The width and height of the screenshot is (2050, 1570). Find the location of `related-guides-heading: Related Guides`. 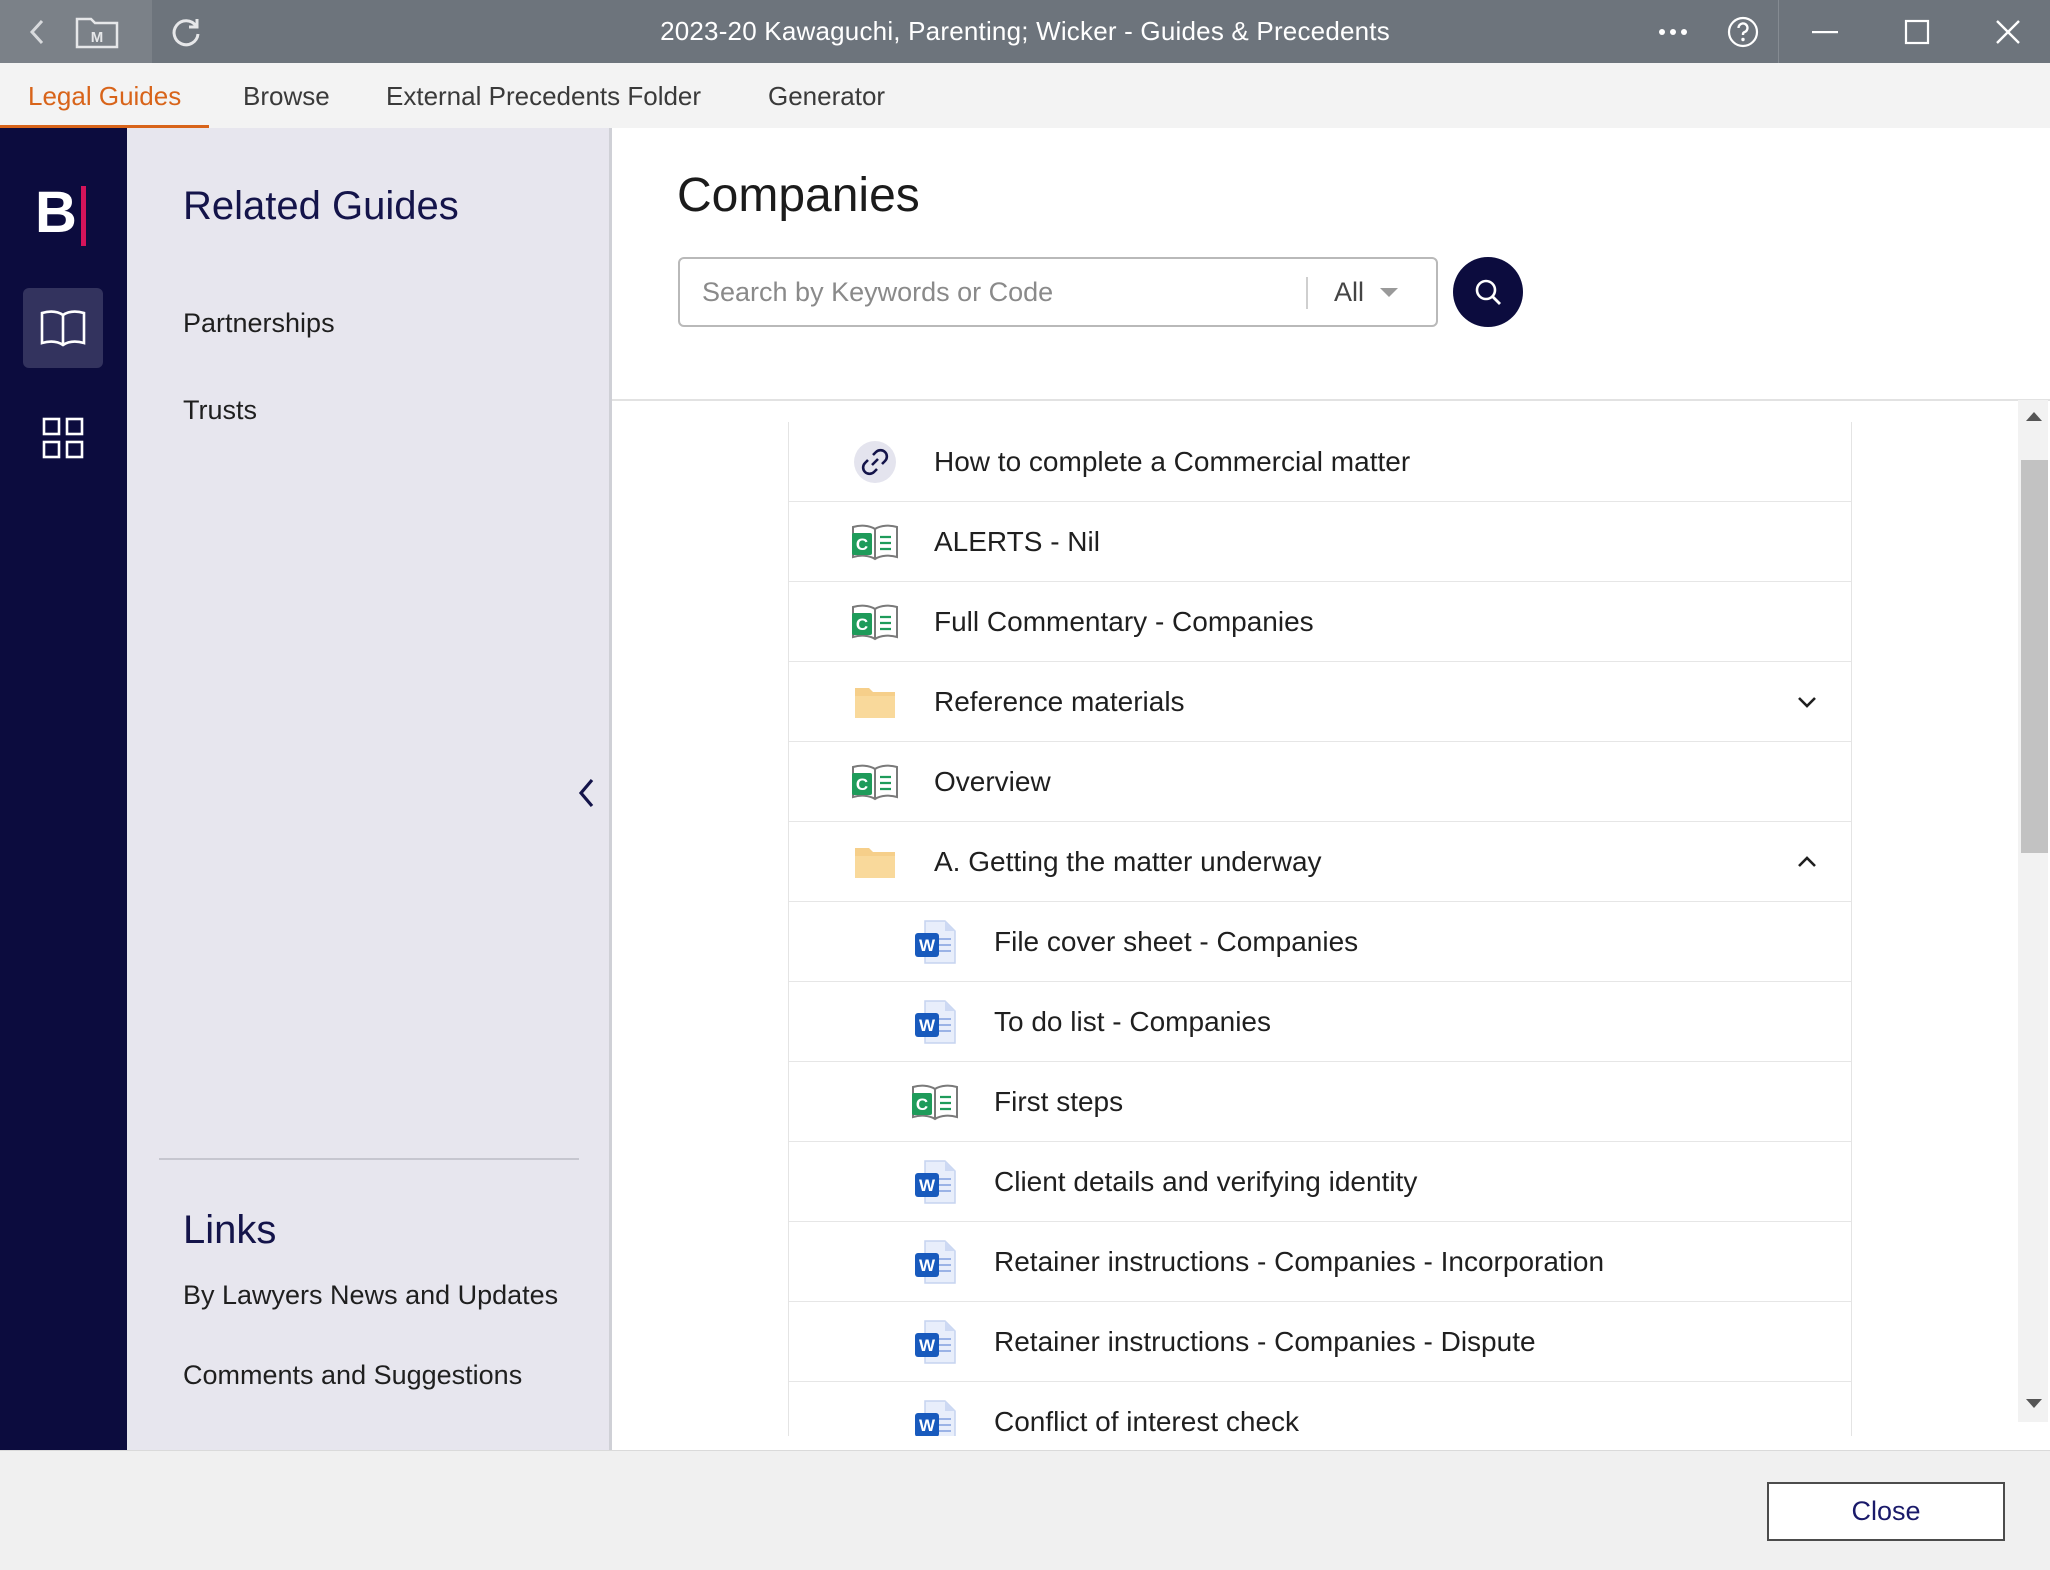

related-guides-heading: Related Guides is located at coordinates (321, 206).